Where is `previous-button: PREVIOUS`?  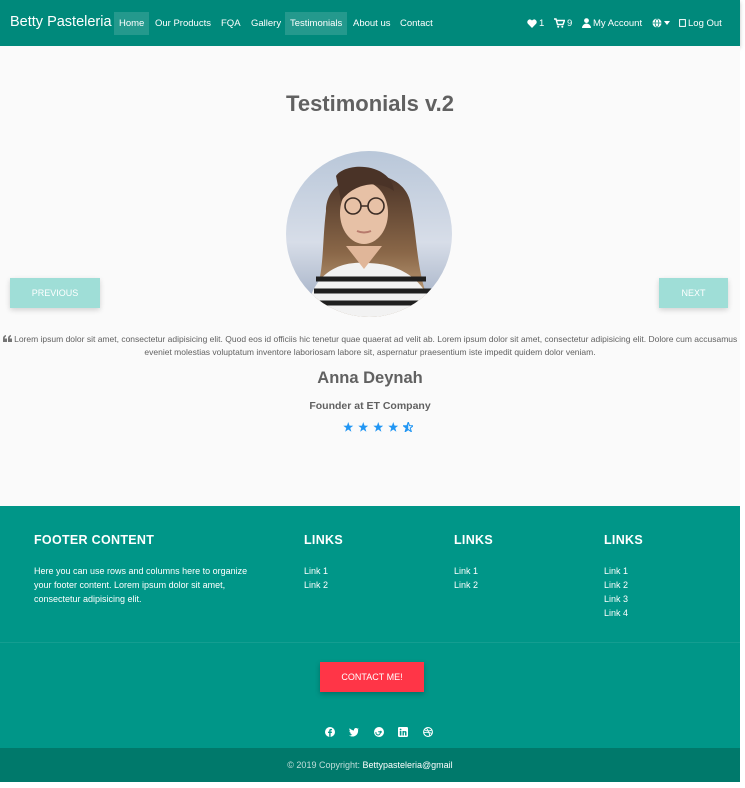
previous-button: PREVIOUS is located at coordinates (55, 293).